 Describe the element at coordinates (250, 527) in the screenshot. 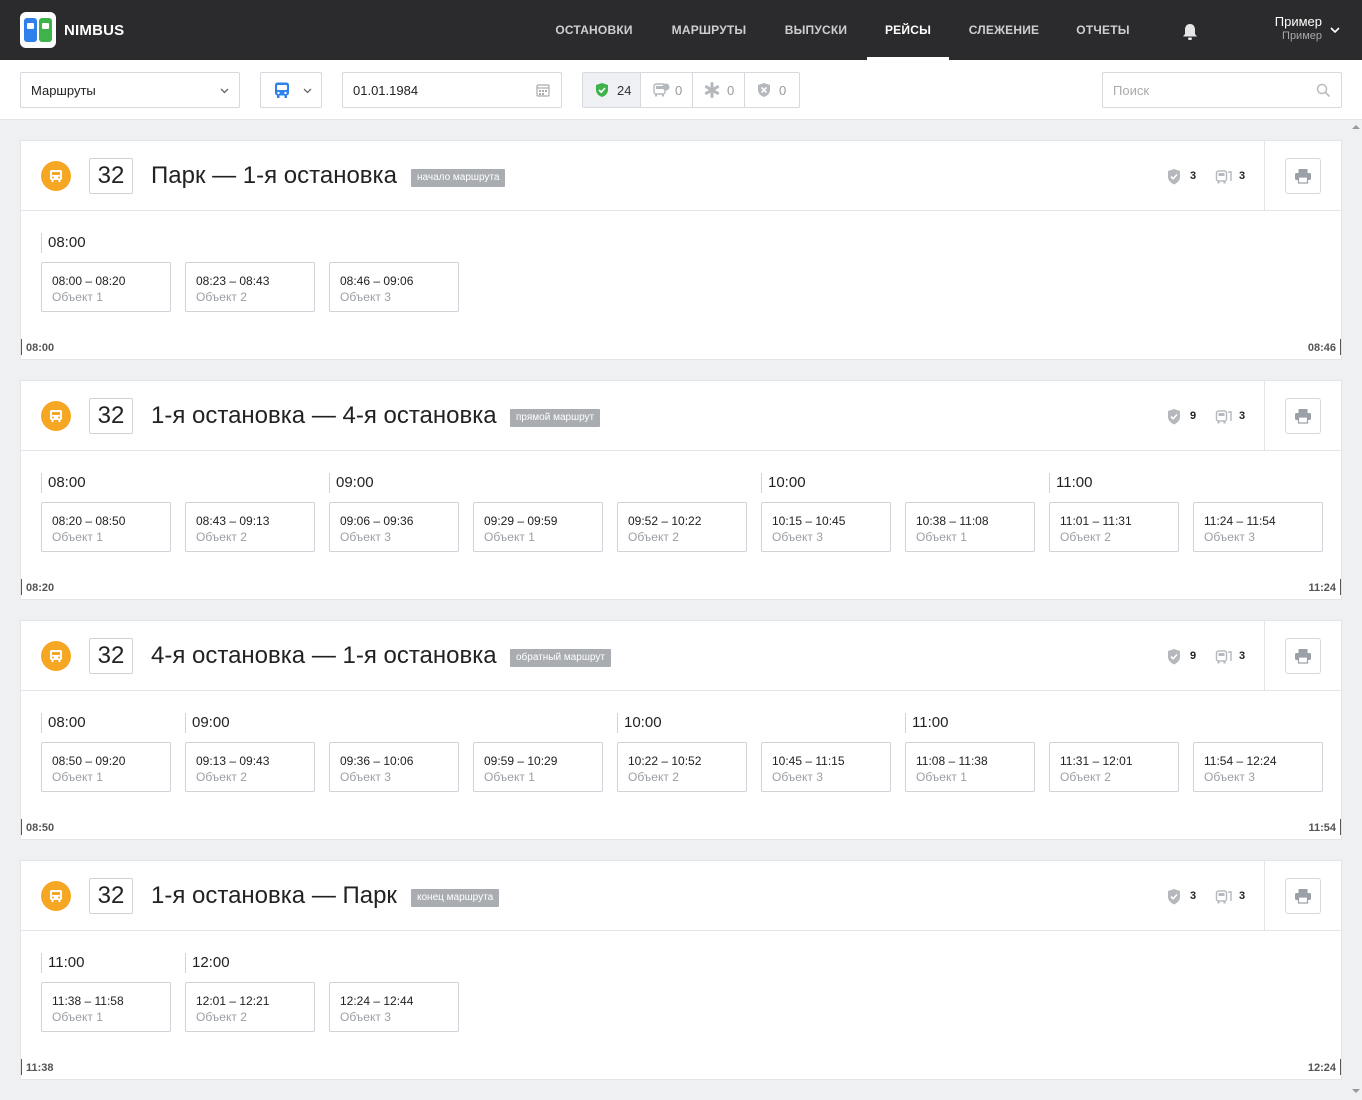

I see `trip-card: 08:43 – 09:13 Объект 2` at that location.